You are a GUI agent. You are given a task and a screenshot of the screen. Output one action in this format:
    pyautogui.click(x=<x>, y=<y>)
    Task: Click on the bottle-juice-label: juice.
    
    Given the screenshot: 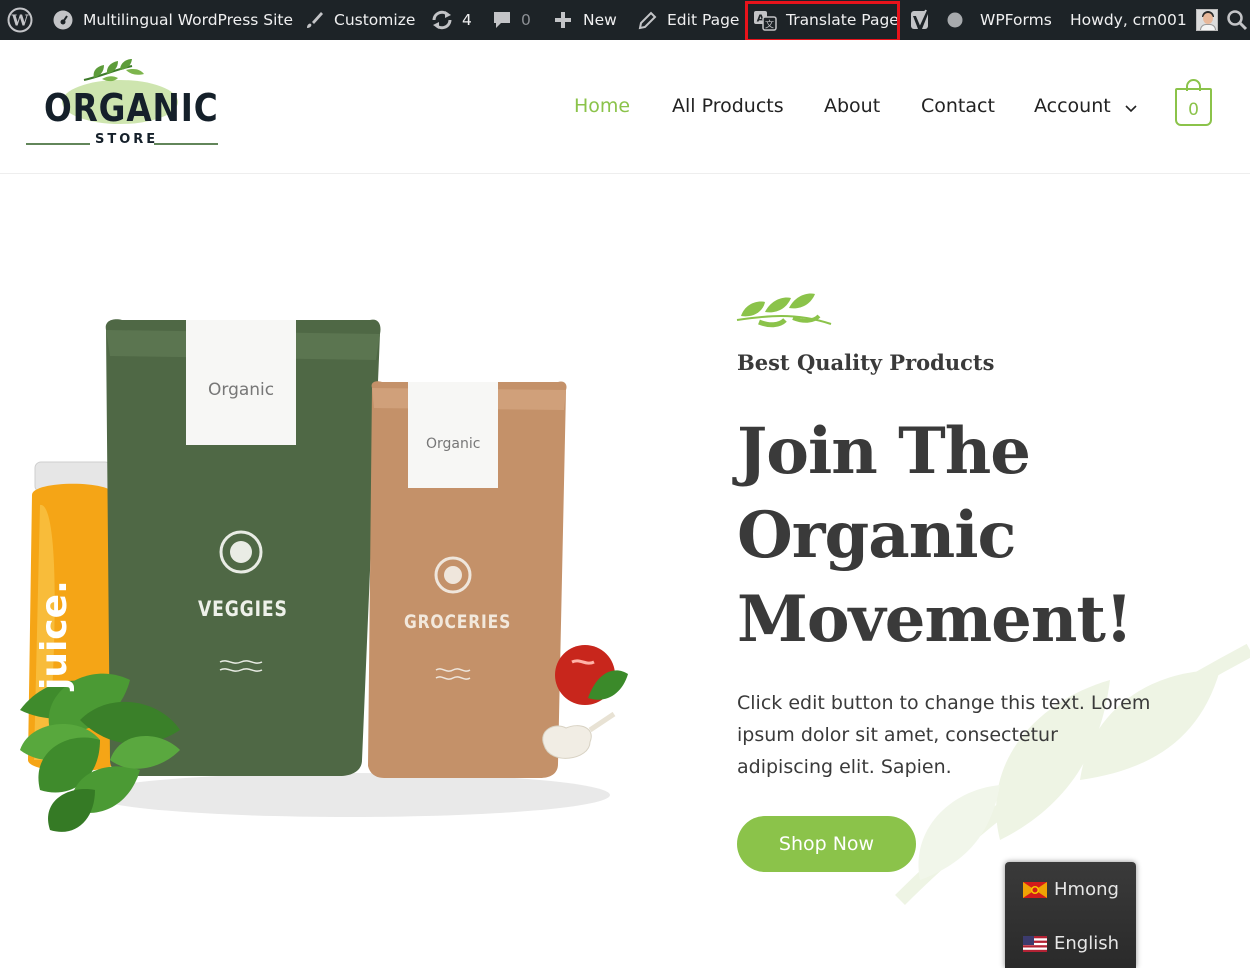 What is the action you would take?
    pyautogui.click(x=54, y=635)
    